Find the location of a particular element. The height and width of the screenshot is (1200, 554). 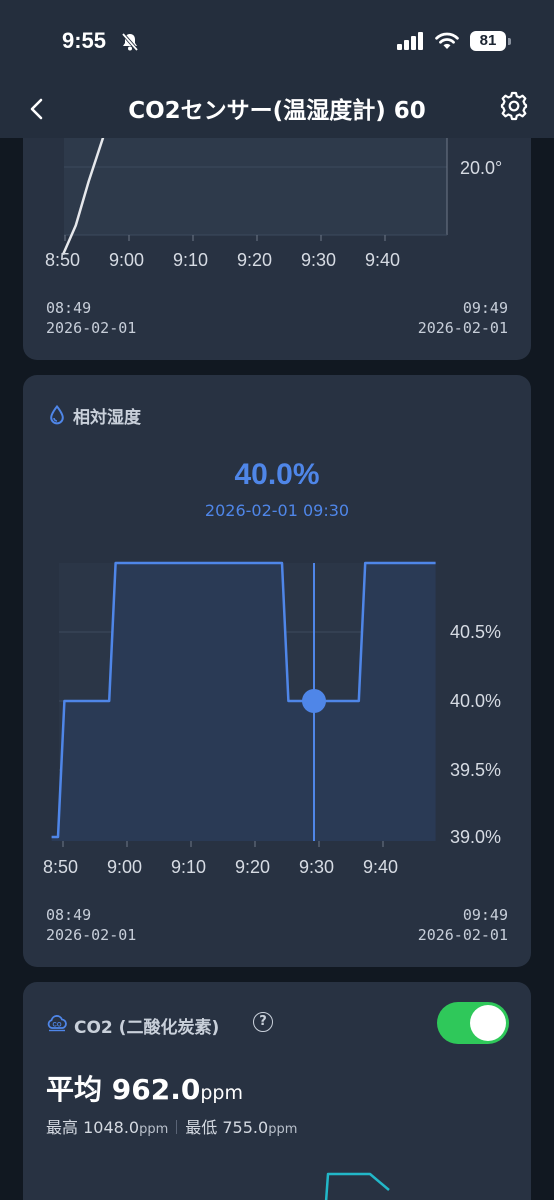

status-bar: 9:55 81 is located at coordinates (277, 40).